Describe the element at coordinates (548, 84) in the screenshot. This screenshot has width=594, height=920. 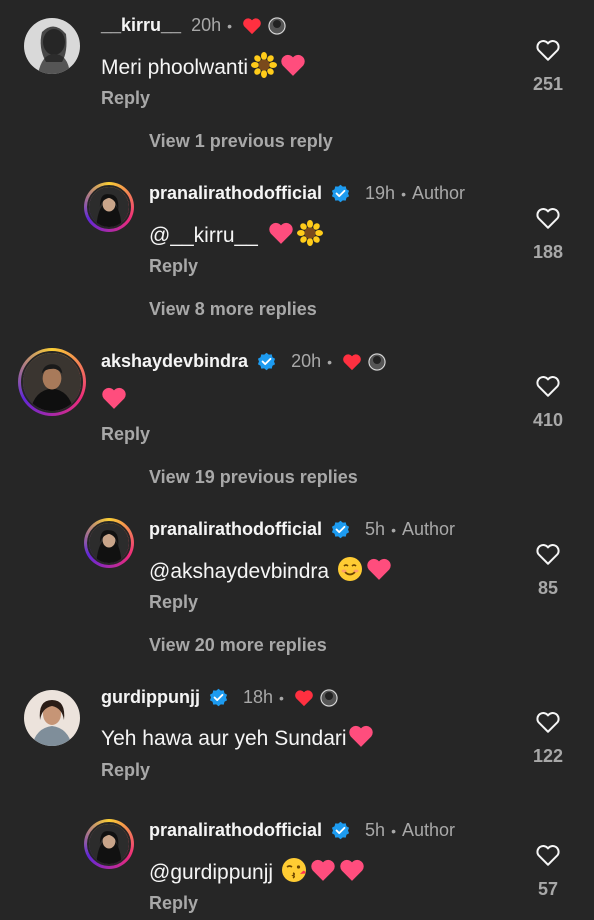
I see `like-count: 251` at that location.